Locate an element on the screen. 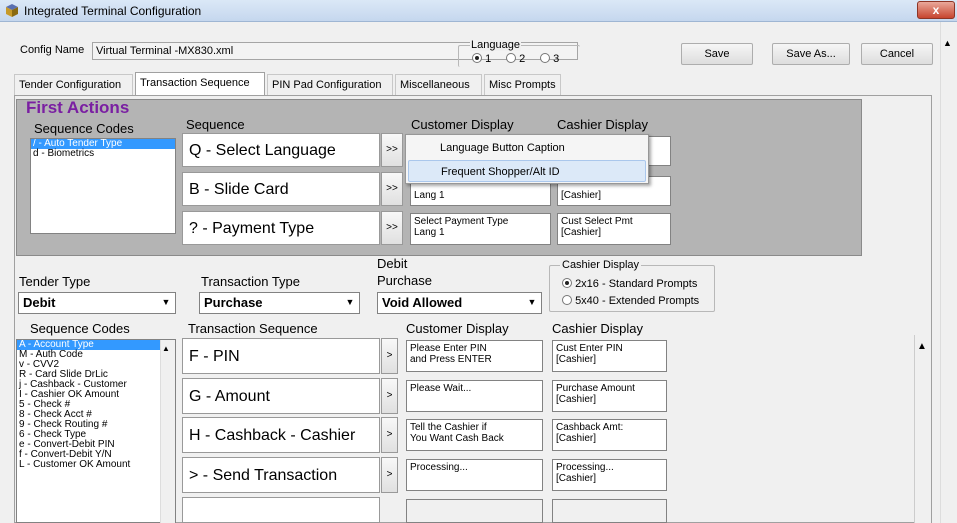  trans-seq-row: > - Send Transaction is located at coordinates (281, 475).